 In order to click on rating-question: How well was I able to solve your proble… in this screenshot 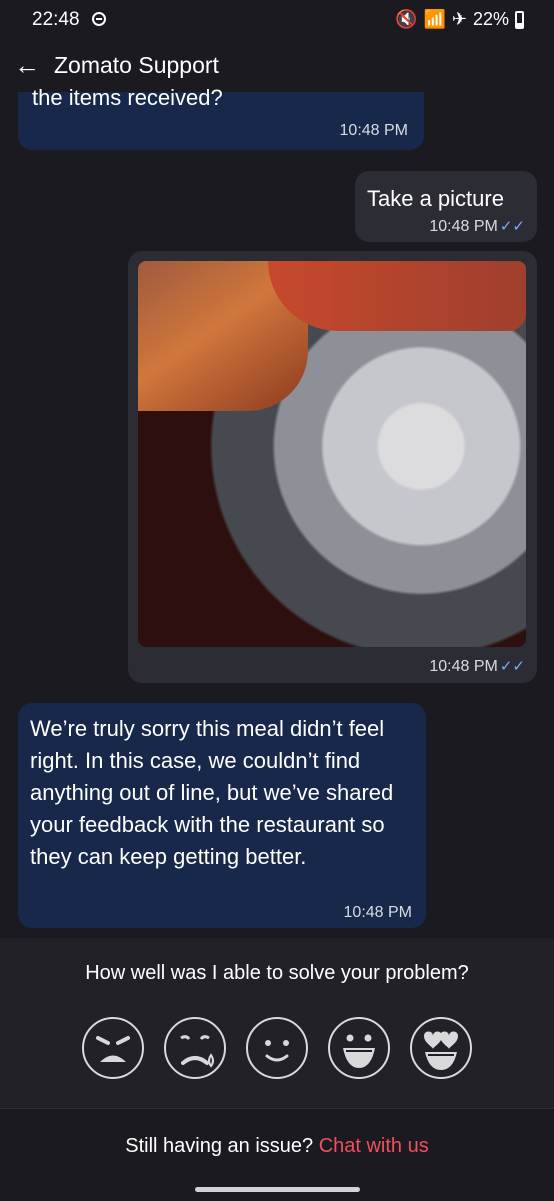, I will do `click(277, 973)`.